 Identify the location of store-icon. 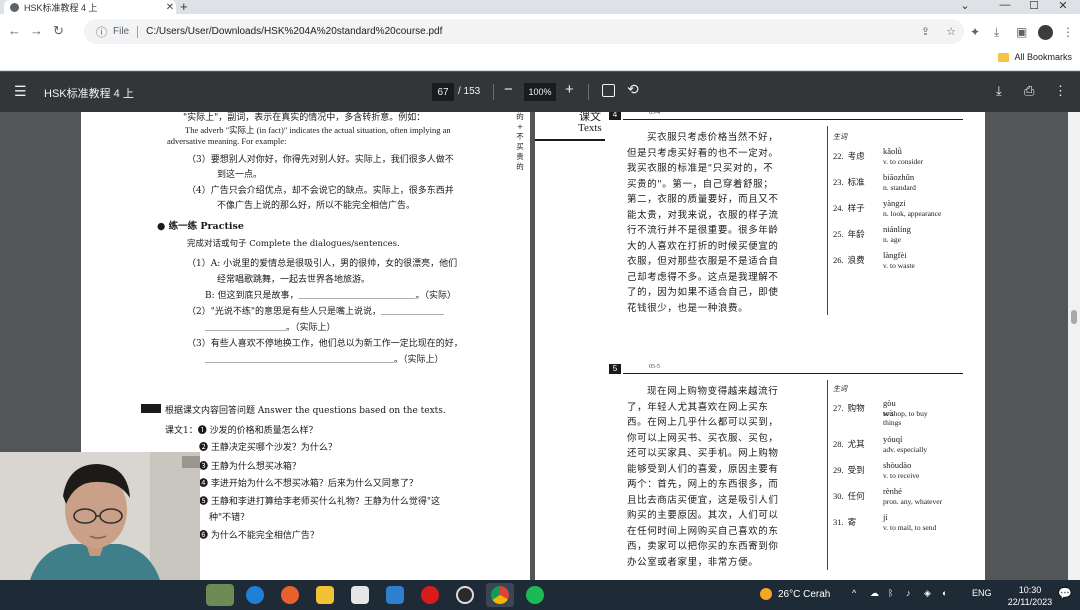
(360, 595).